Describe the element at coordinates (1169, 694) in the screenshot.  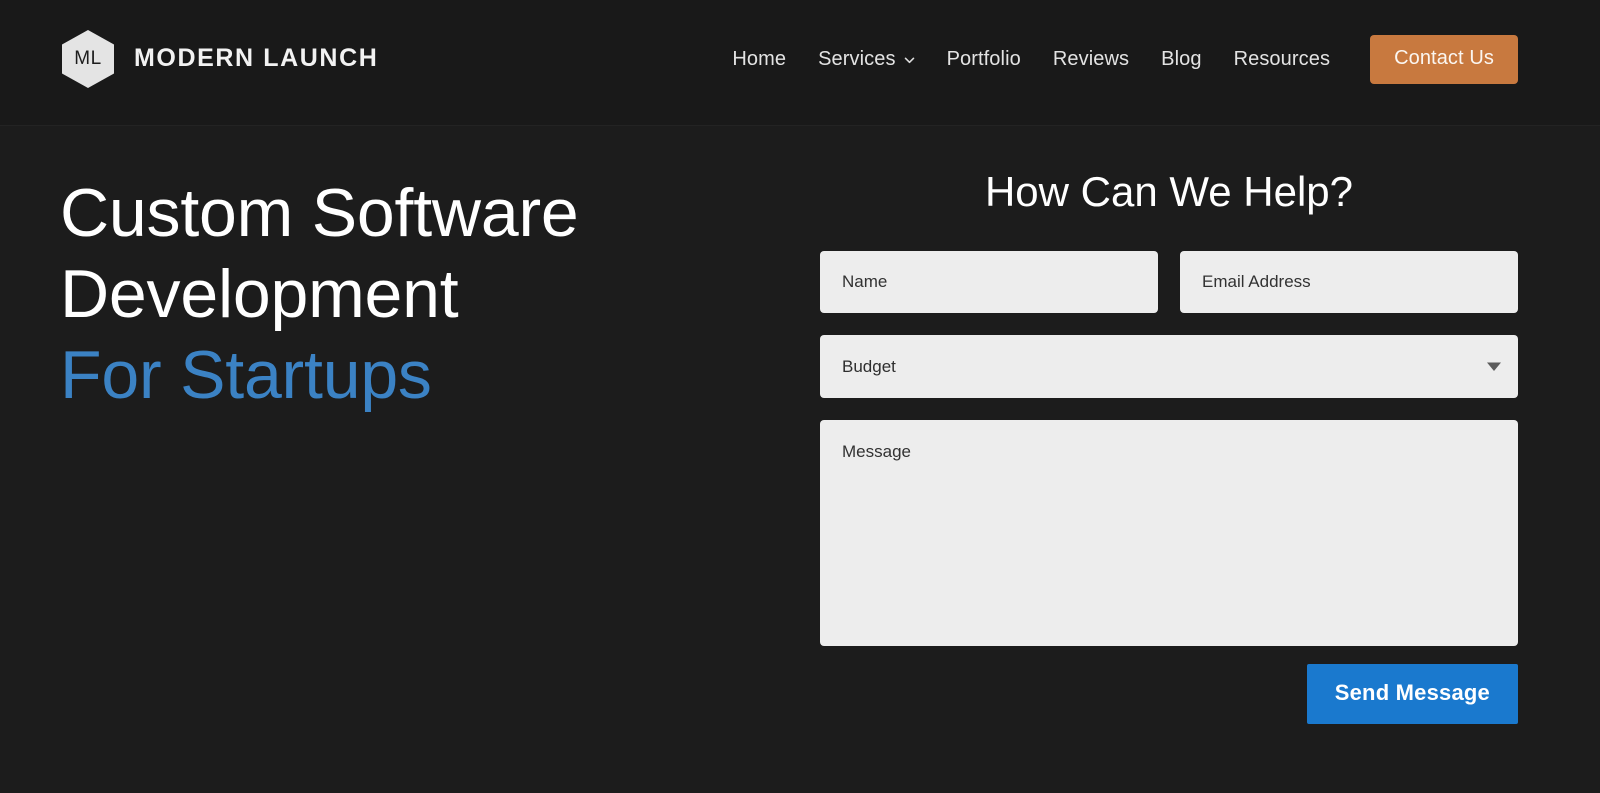
I see `form-actions: Send Message` at that location.